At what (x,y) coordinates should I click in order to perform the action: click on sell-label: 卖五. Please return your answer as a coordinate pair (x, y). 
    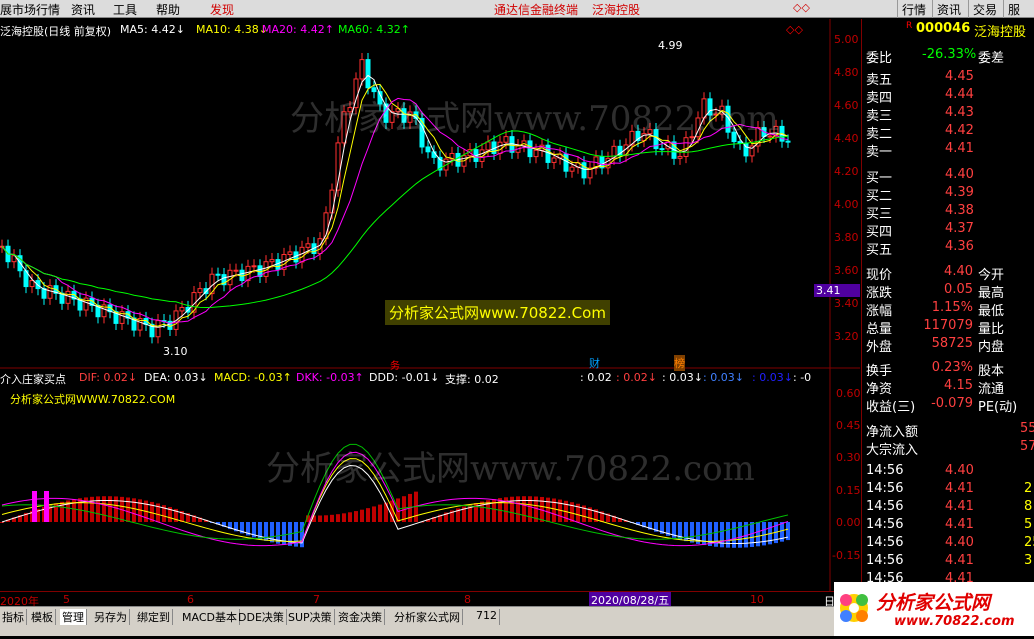
    Looking at the image, I should click on (879, 80).